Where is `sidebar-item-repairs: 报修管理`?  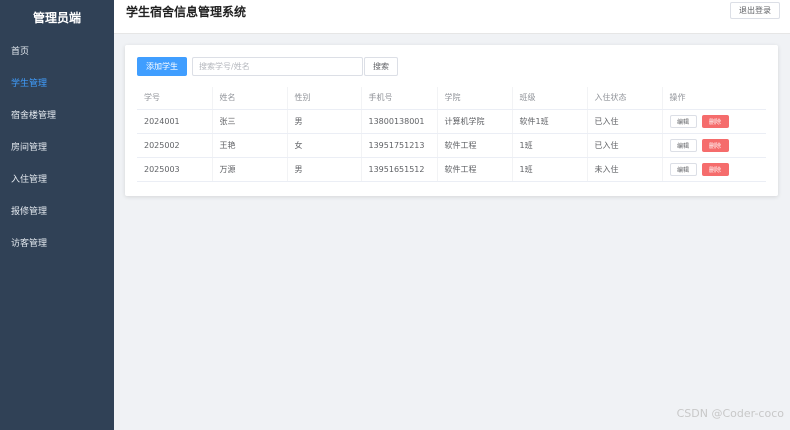 sidebar-item-repairs: 报修管理 is located at coordinates (57, 212).